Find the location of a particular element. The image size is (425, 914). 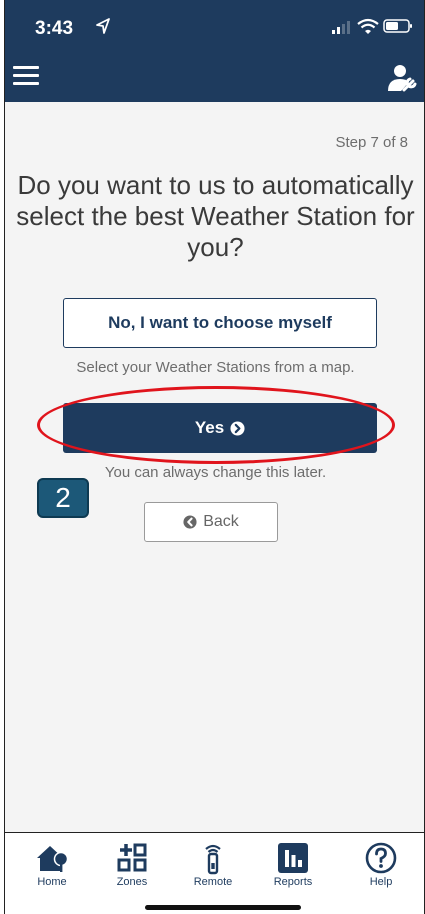

battery-icon is located at coordinates (397, 26).